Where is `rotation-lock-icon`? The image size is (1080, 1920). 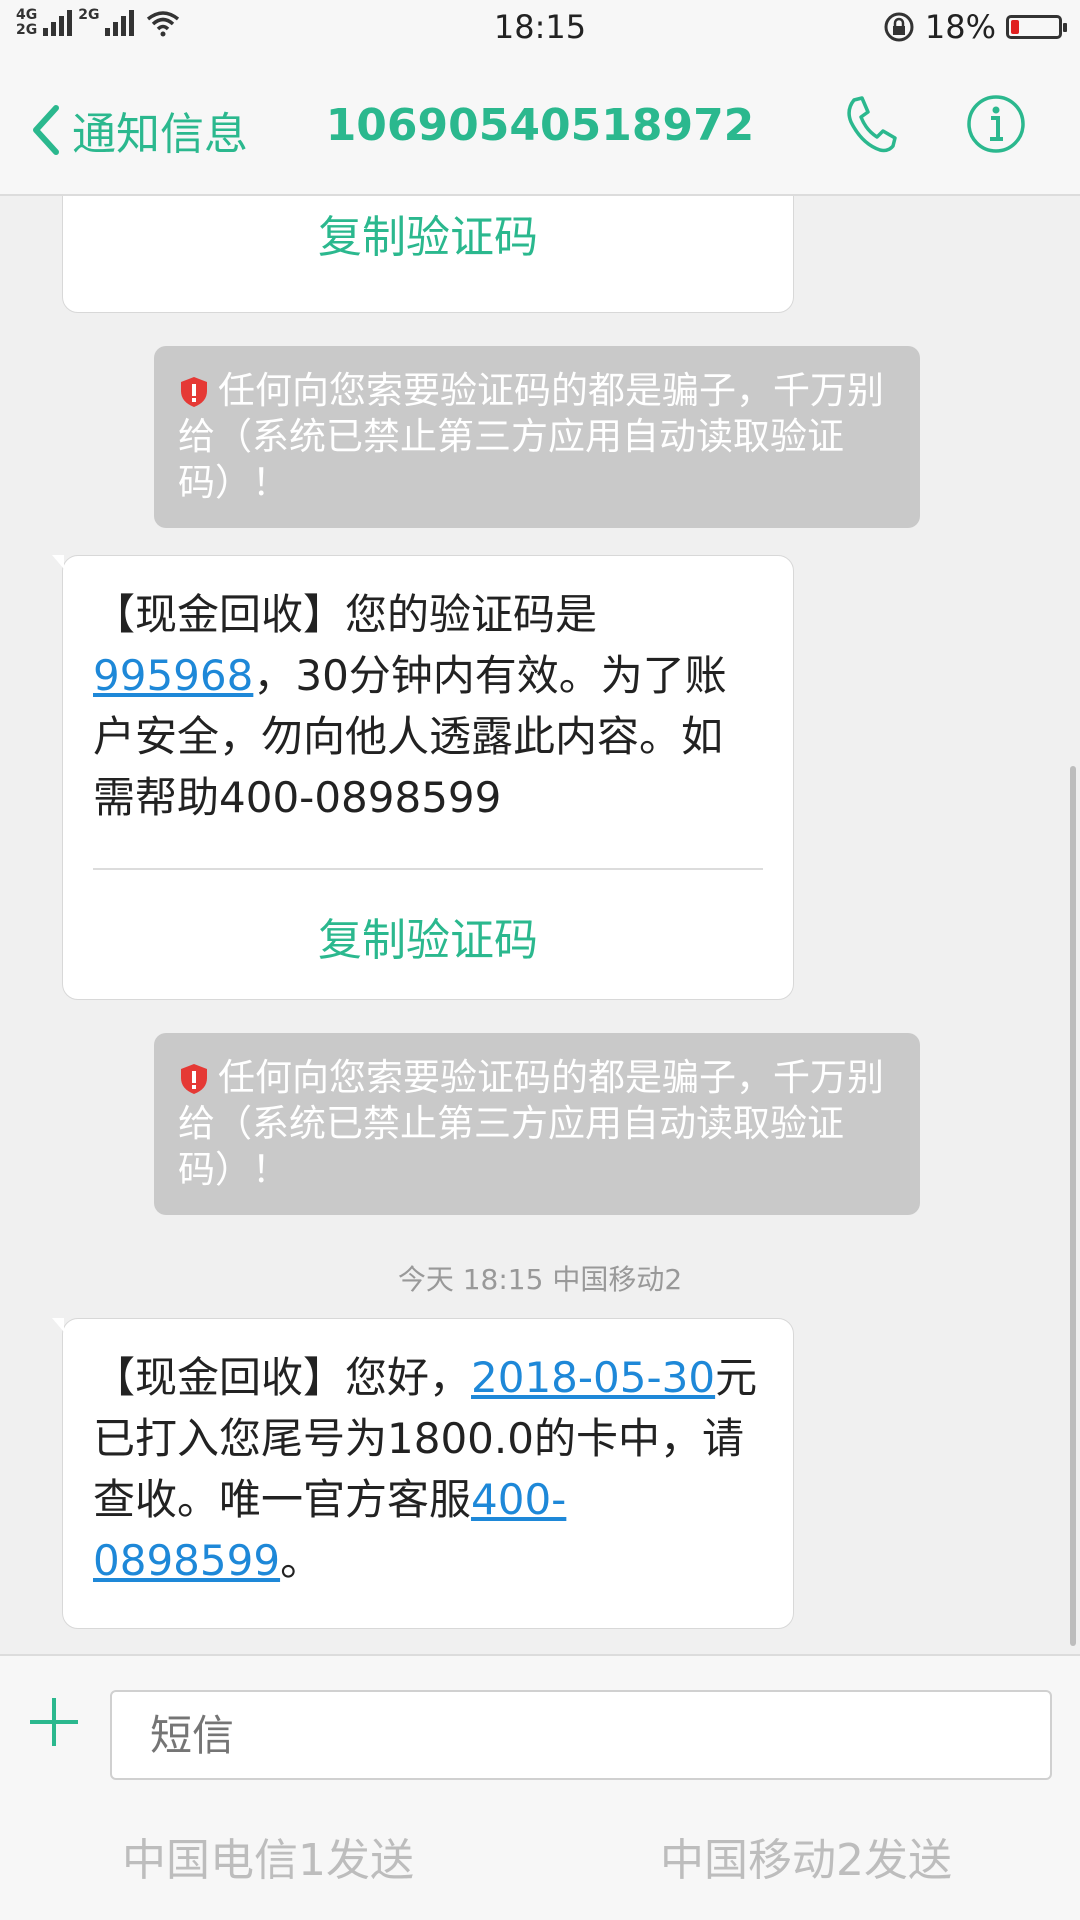
rotation-lock-icon is located at coordinates (899, 27).